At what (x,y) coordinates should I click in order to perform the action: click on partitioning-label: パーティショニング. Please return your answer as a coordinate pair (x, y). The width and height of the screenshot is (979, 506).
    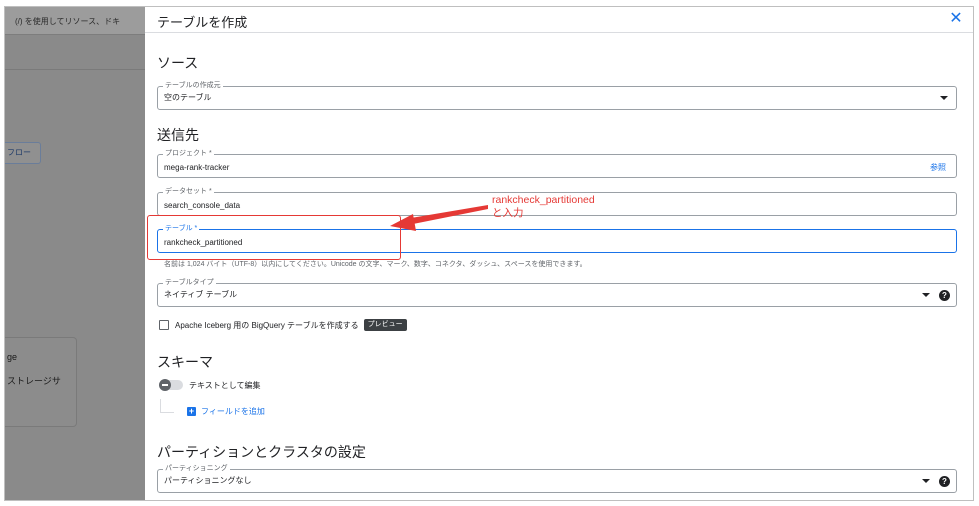
    Looking at the image, I should click on (196, 468).